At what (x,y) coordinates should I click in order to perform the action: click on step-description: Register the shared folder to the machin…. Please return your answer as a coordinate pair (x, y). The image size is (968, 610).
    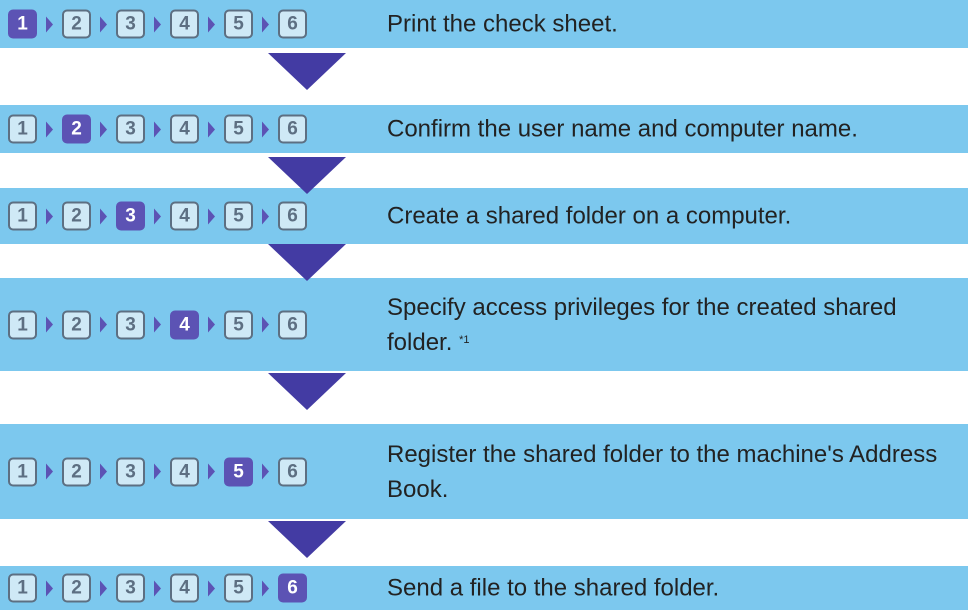
    Looking at the image, I should click on (670, 472).